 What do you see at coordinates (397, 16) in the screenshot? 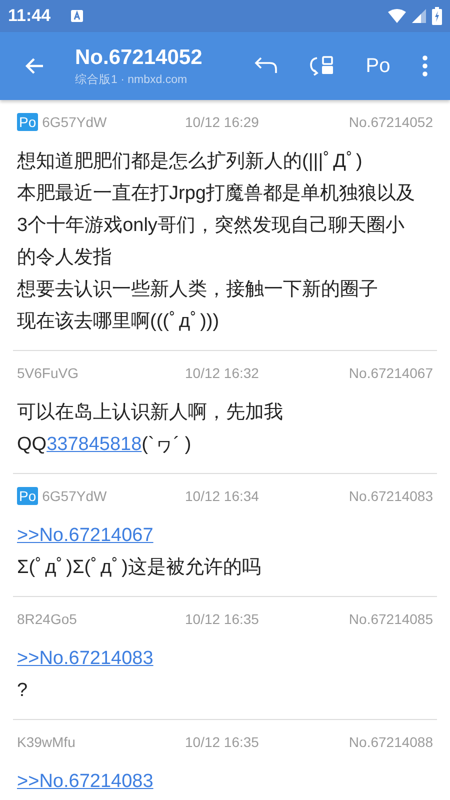
I see `wifi-icon` at bounding box center [397, 16].